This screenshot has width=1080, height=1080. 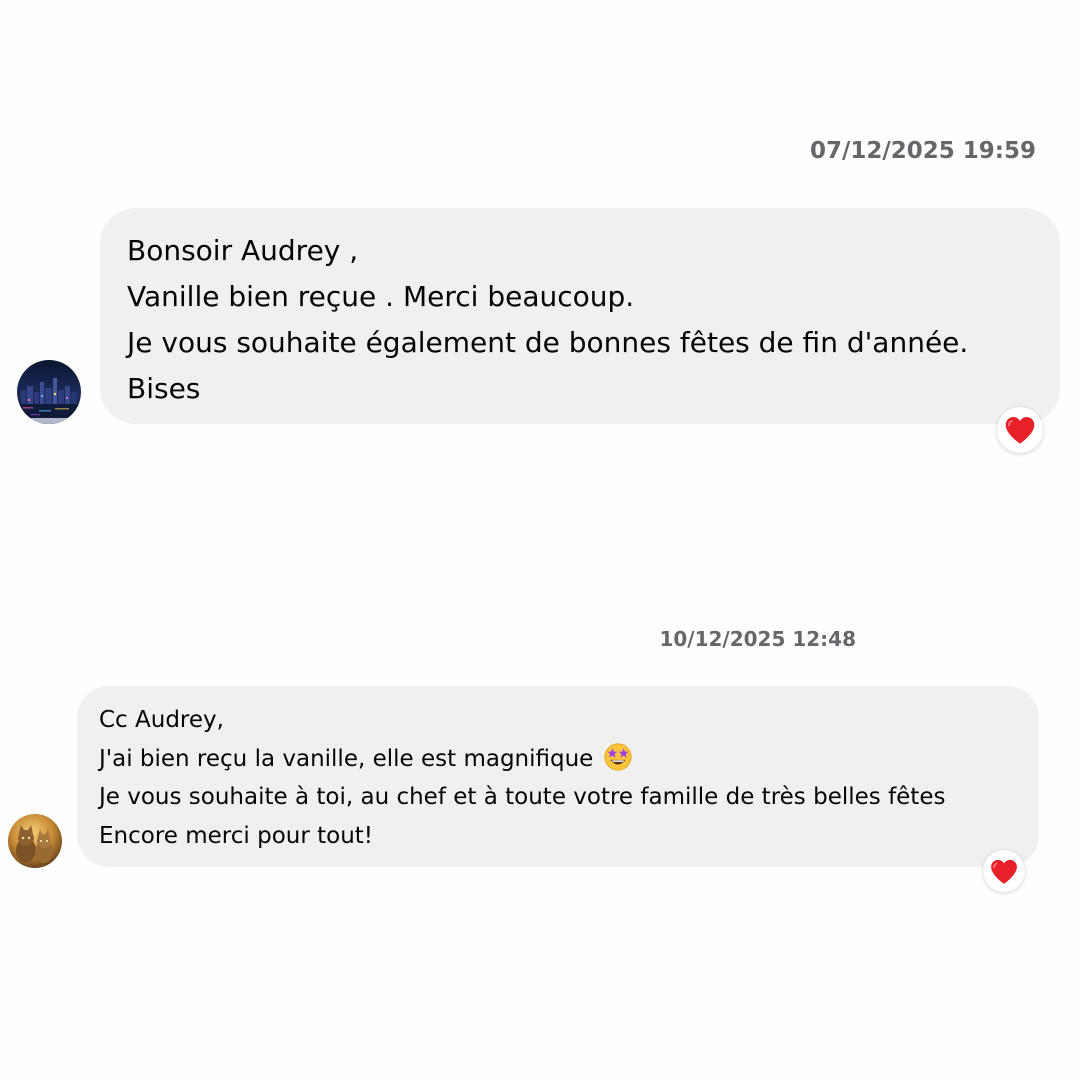 What do you see at coordinates (922, 151) in the screenshot?
I see `message-timestamp: 07/12/2025 19:59` at bounding box center [922, 151].